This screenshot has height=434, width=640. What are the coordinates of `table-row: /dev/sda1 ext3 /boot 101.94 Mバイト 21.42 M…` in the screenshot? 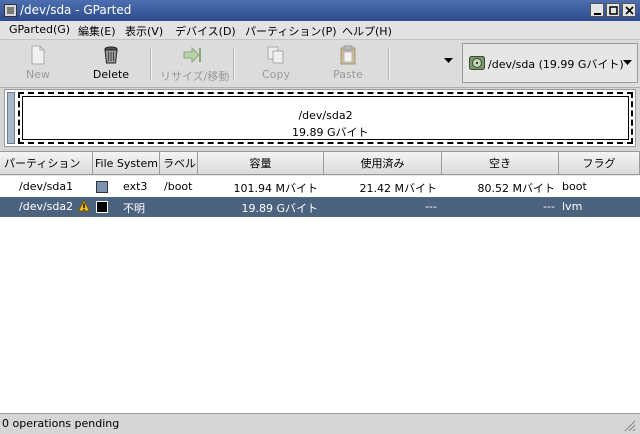 It's located at (320, 187).